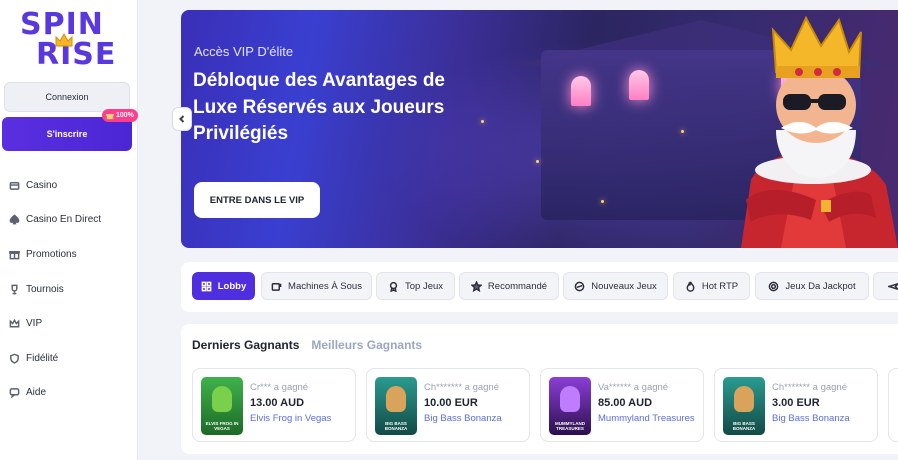  Describe the element at coordinates (720, 286) in the screenshot. I see `tab-label: Hot RTP` at that location.